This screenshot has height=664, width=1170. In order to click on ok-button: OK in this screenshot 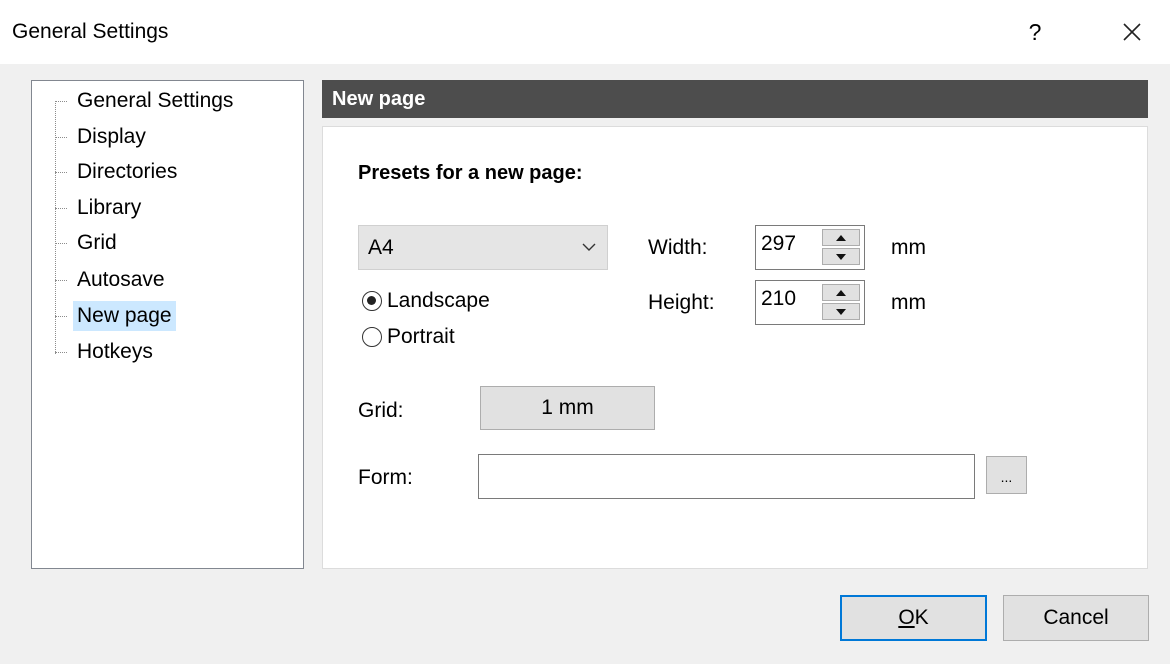, I will do `click(913, 618)`.